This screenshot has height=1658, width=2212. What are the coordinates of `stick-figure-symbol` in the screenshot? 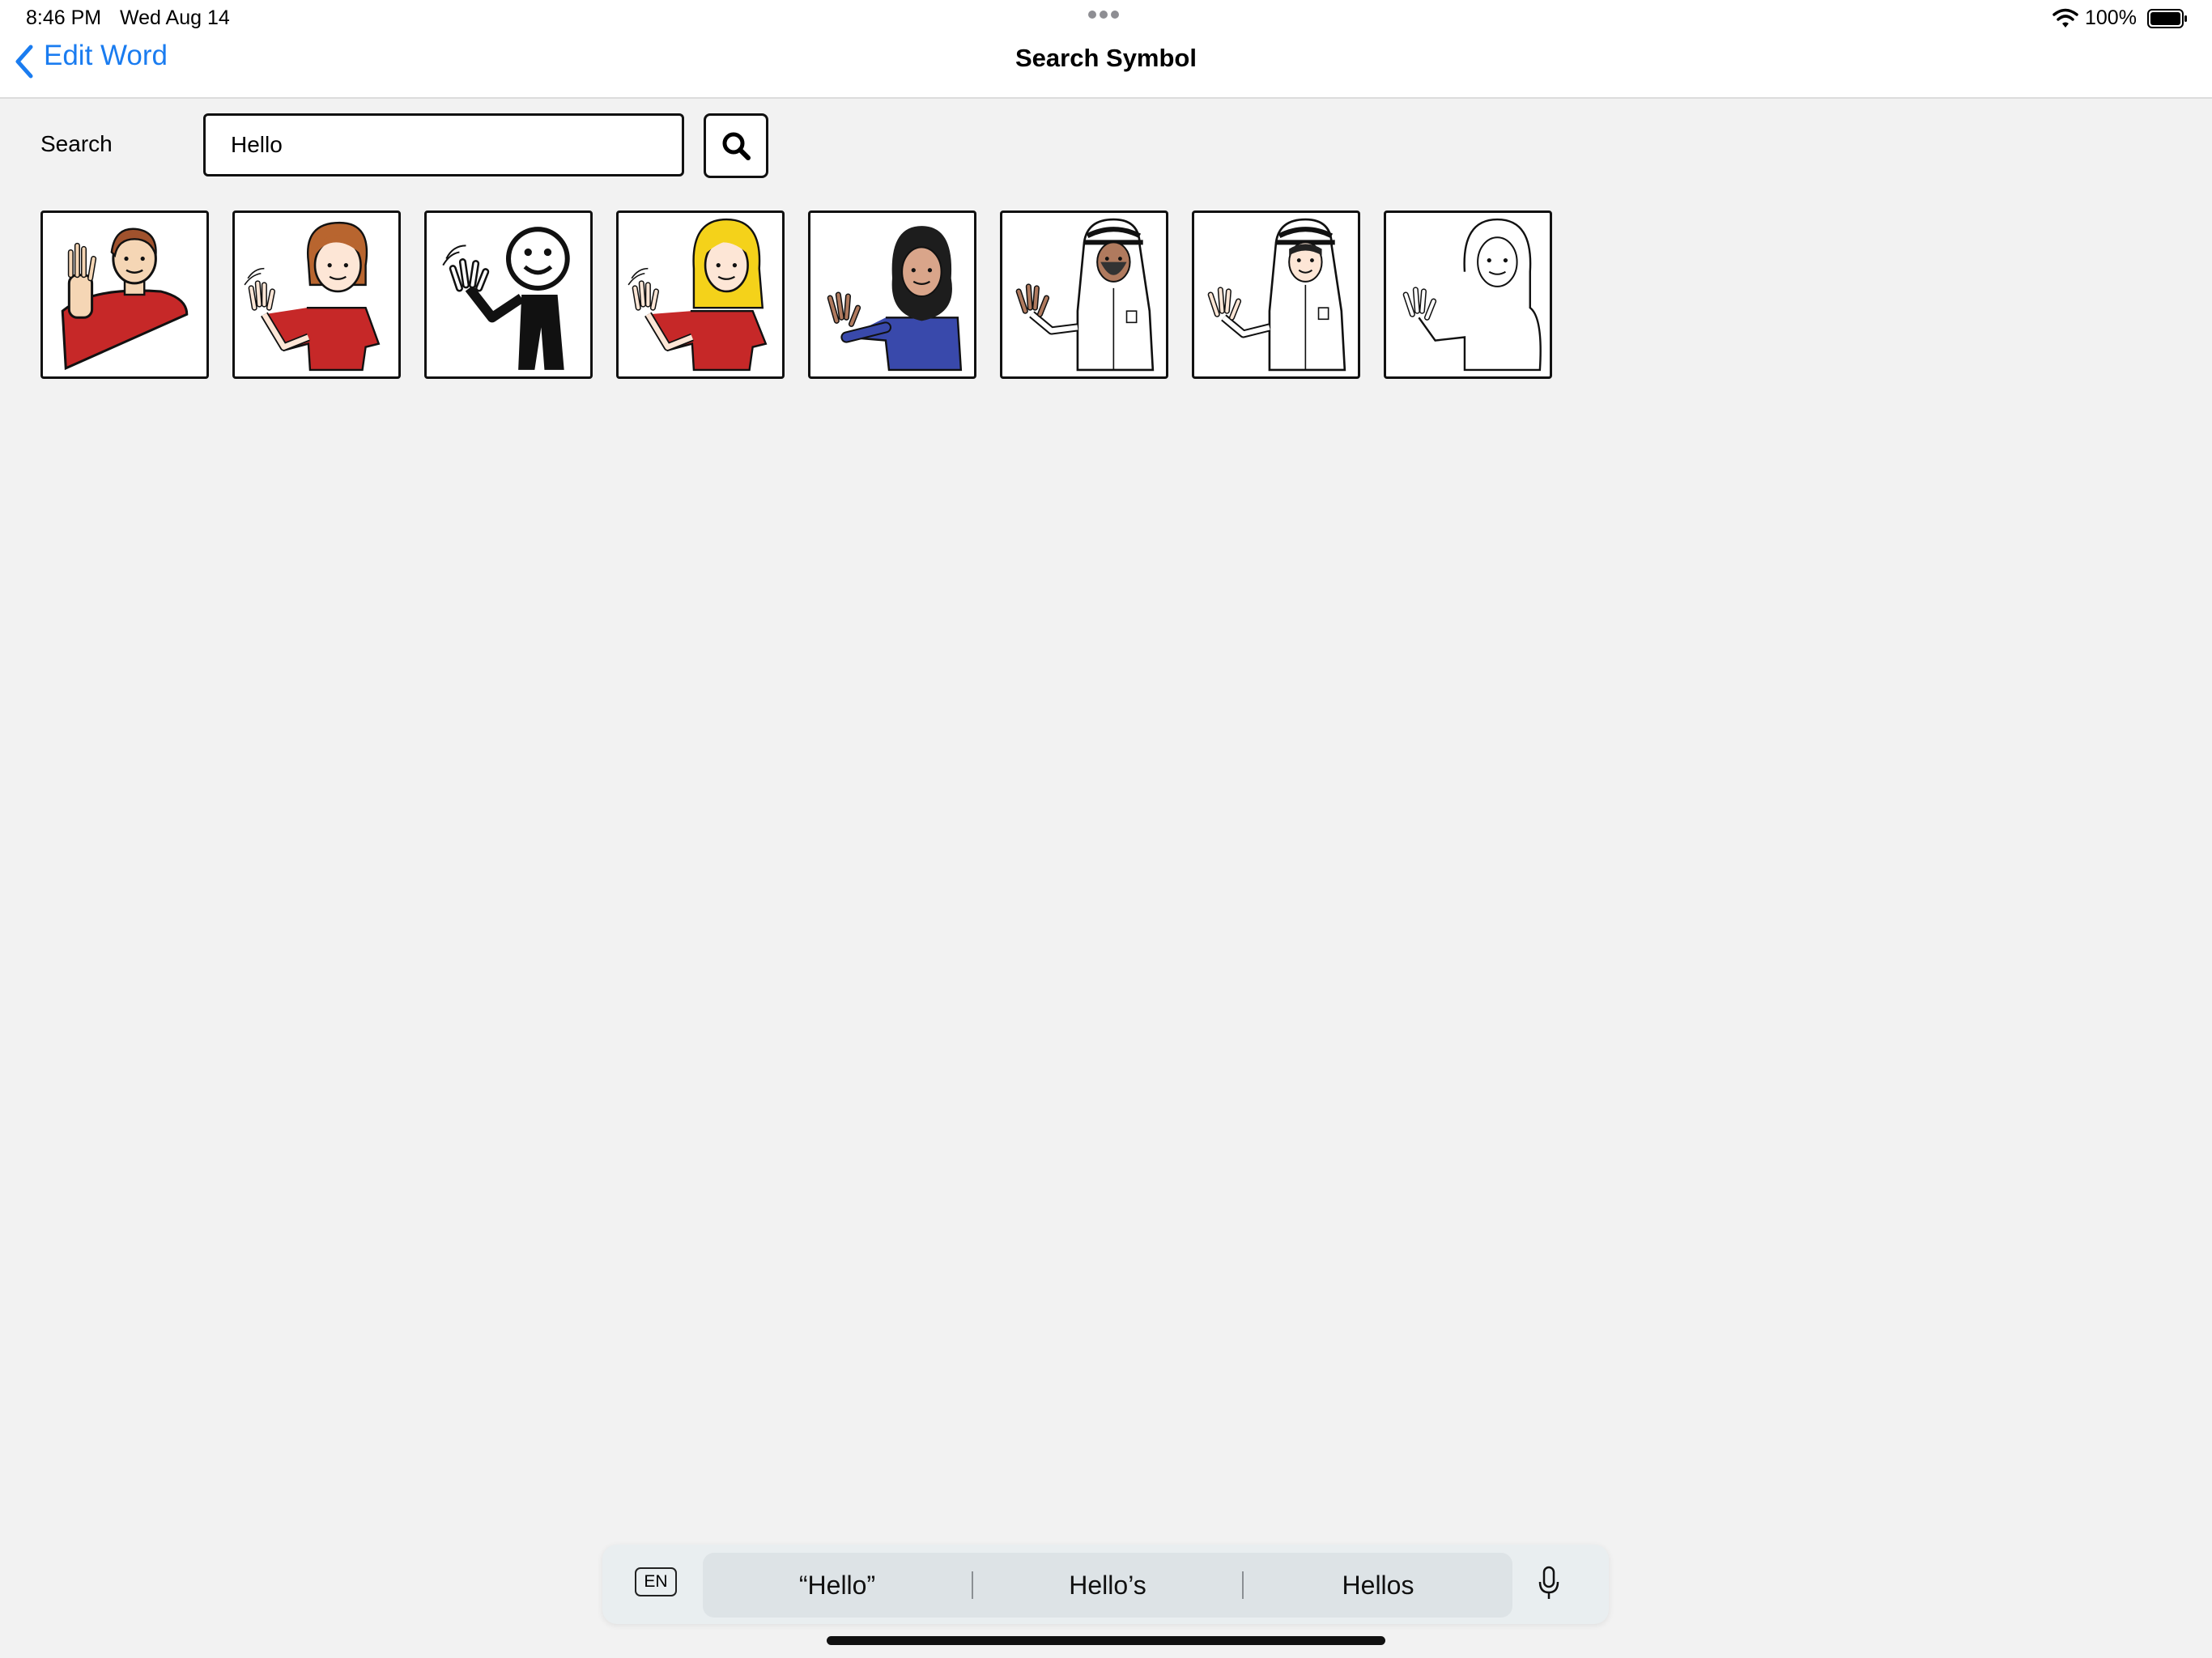 It's located at (506, 298).